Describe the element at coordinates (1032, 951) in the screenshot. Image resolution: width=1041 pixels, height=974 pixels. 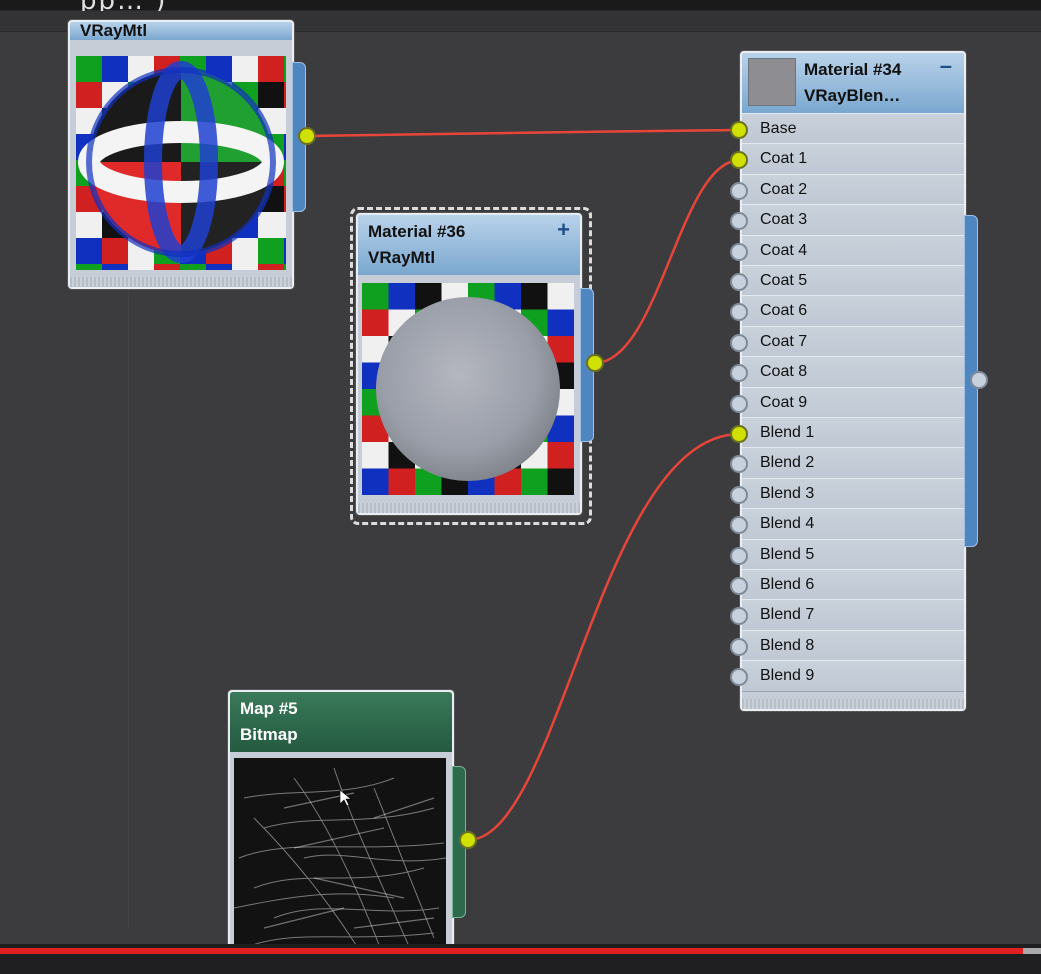
I see `video-progress-remaining` at that location.